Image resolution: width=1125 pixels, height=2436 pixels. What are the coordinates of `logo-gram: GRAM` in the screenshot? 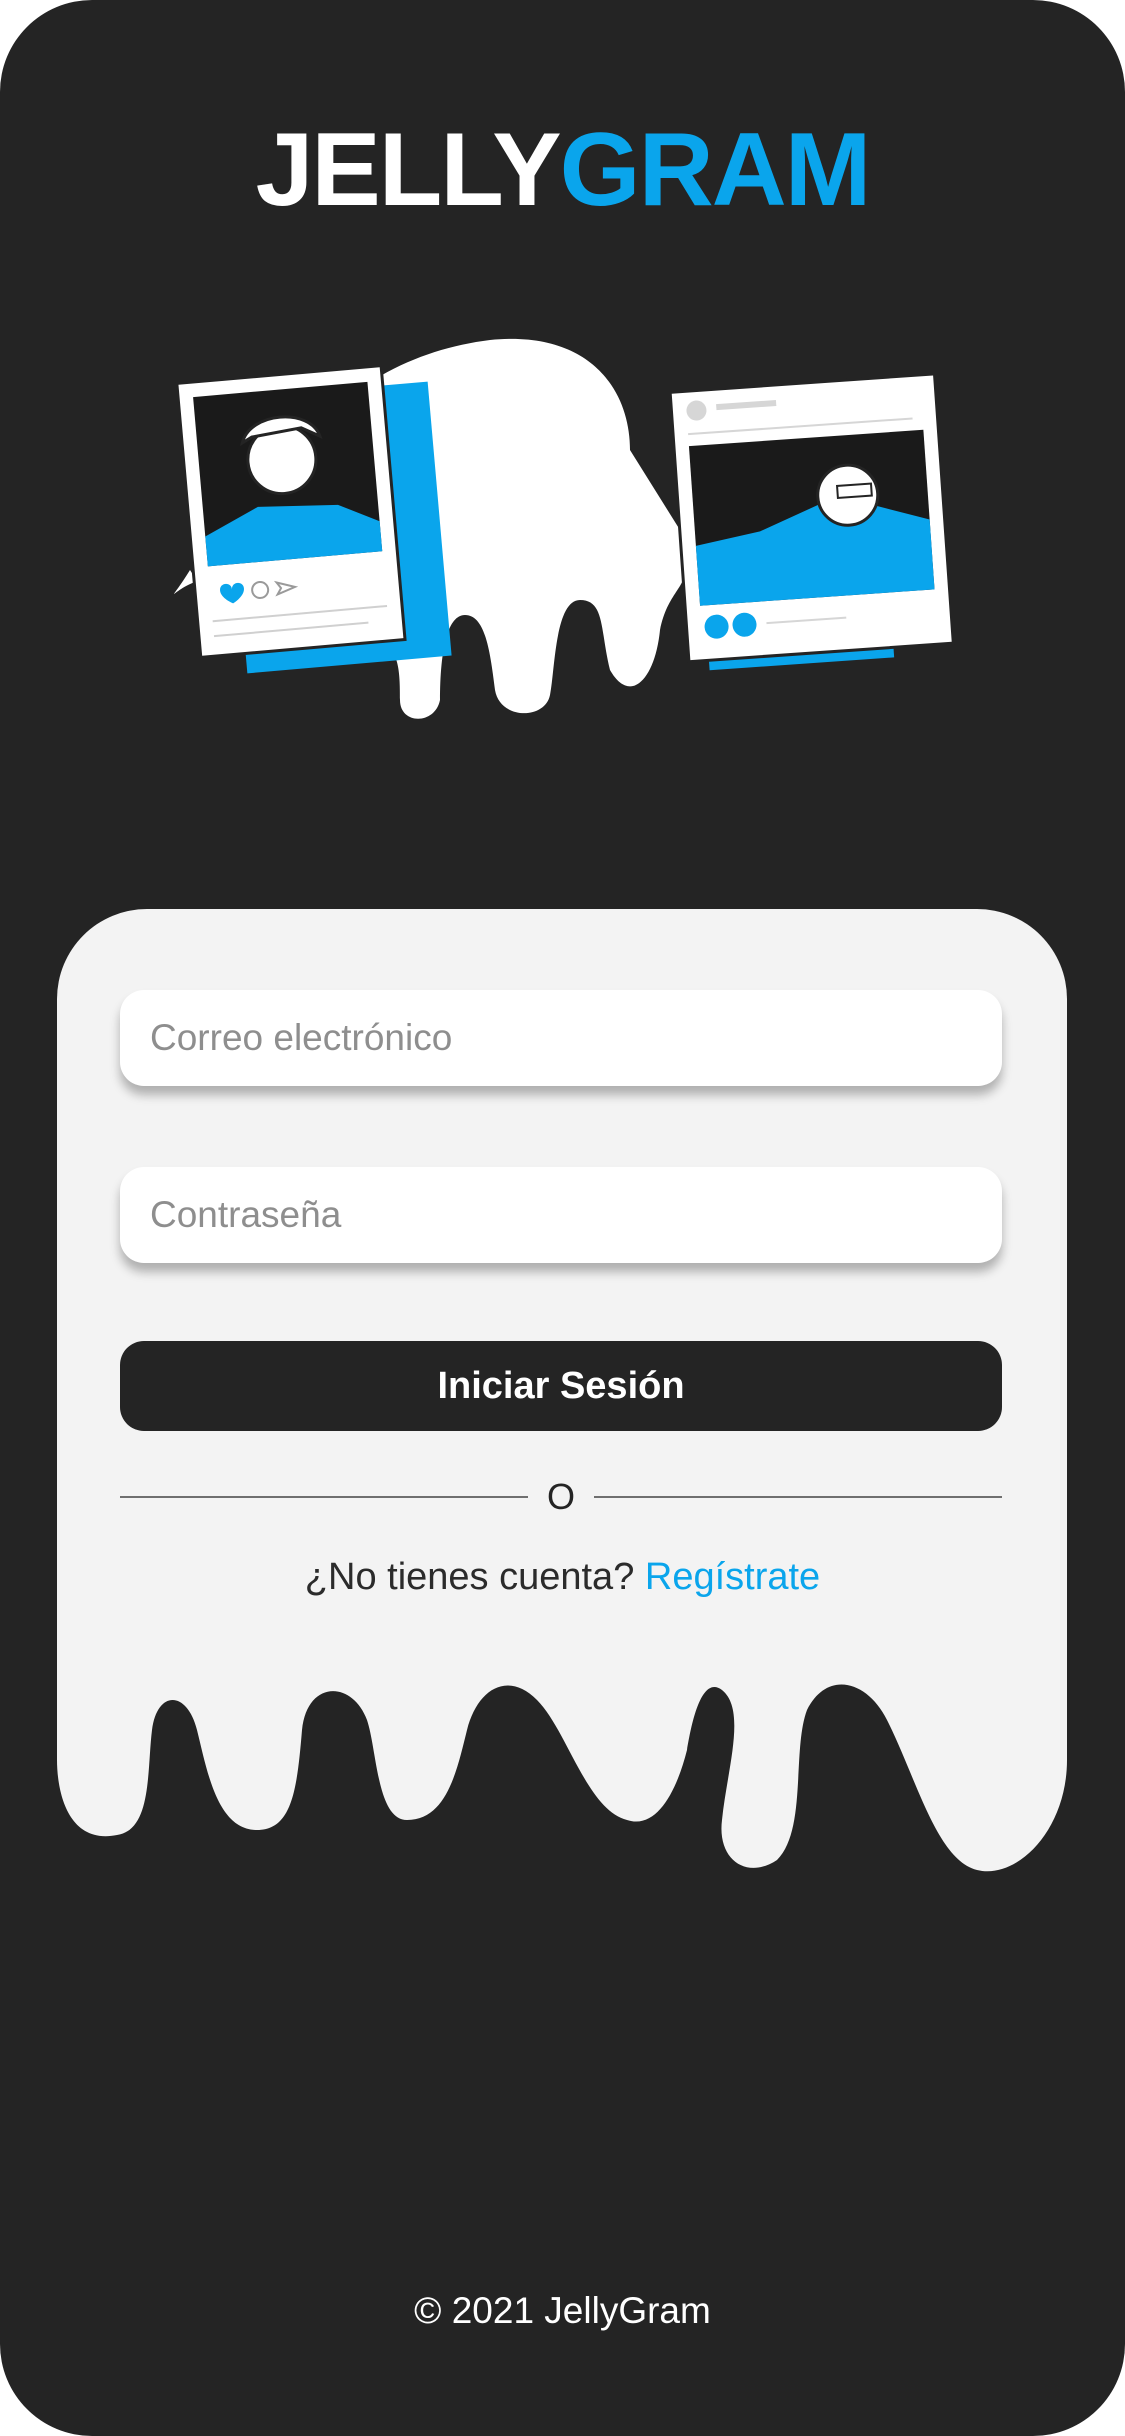 It's located at (715, 170).